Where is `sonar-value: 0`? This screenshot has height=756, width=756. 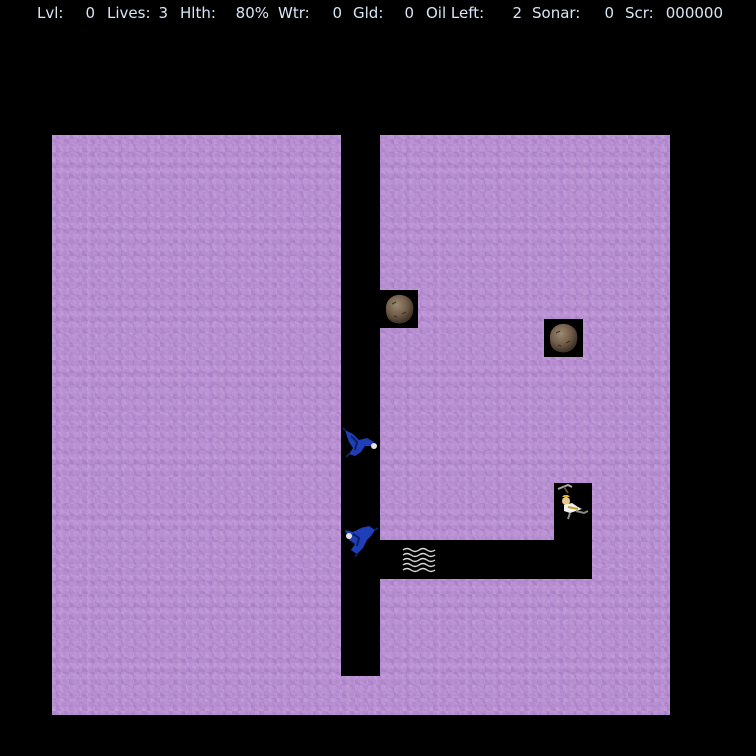 sonar-value: 0 is located at coordinates (609, 13).